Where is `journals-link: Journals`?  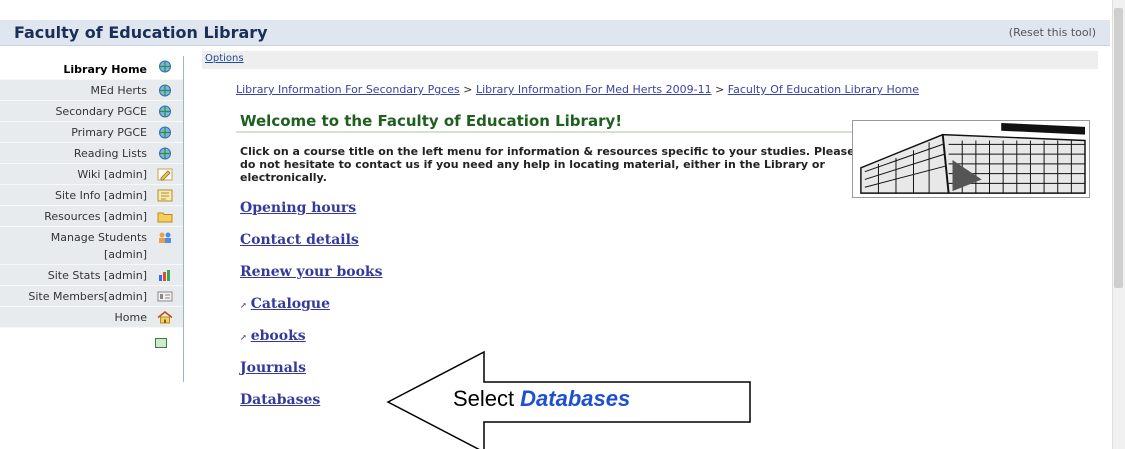
journals-link: Journals is located at coordinates (273, 368).